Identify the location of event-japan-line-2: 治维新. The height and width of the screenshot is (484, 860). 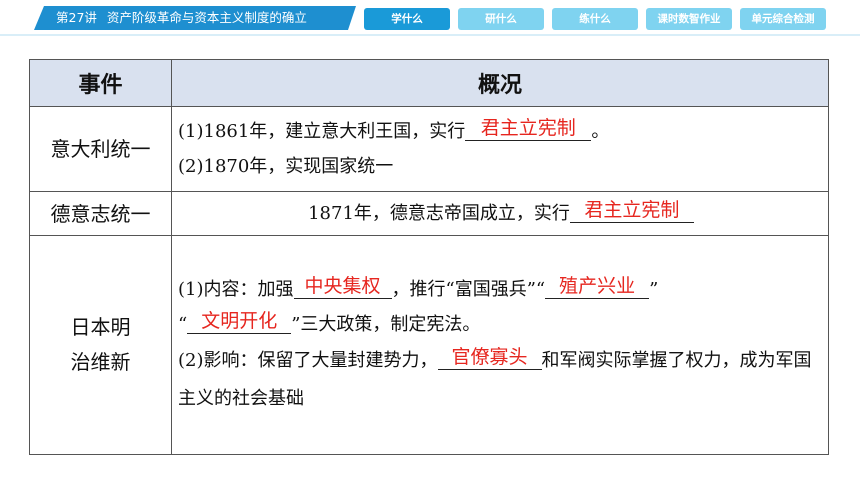
(100, 362).